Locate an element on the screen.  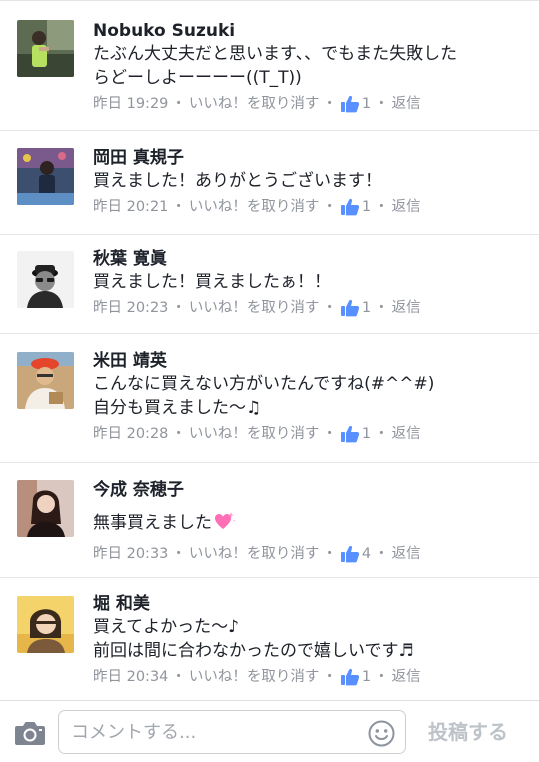
comment-meta: 昨日 20:21 ・ いいね！を取り消す ・ 1 ・ 返信 is located at coordinates (257, 207).